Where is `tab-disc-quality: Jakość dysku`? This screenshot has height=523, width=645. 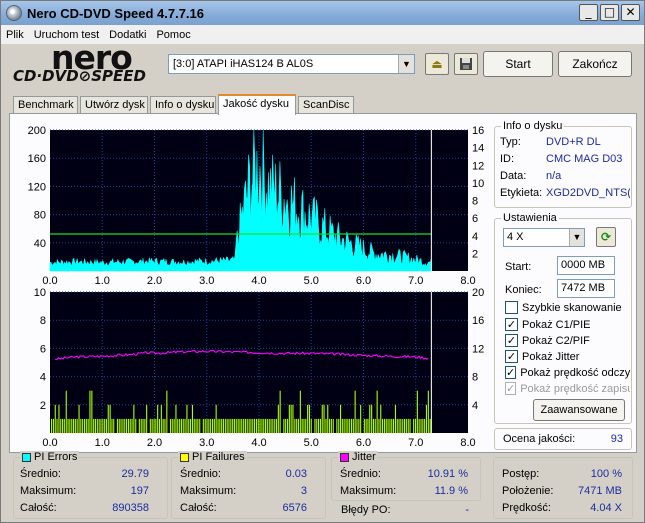 tab-disc-quality: Jakość dysku is located at coordinates (257, 104).